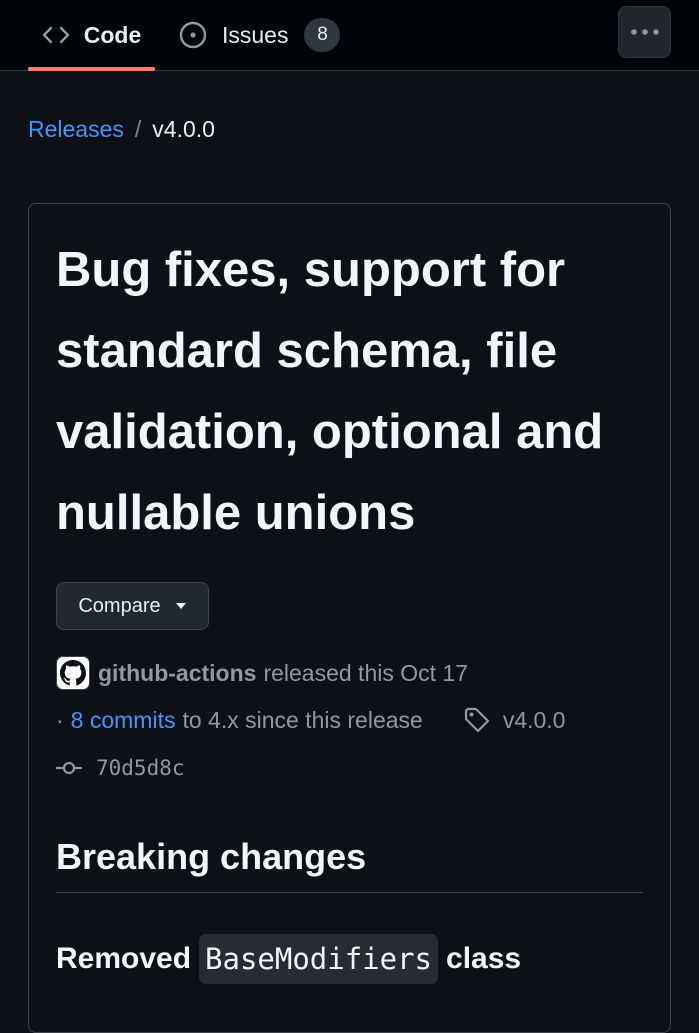 Image resolution: width=699 pixels, height=1033 pixels. I want to click on heading-text-before: Removed, so click(124, 958).